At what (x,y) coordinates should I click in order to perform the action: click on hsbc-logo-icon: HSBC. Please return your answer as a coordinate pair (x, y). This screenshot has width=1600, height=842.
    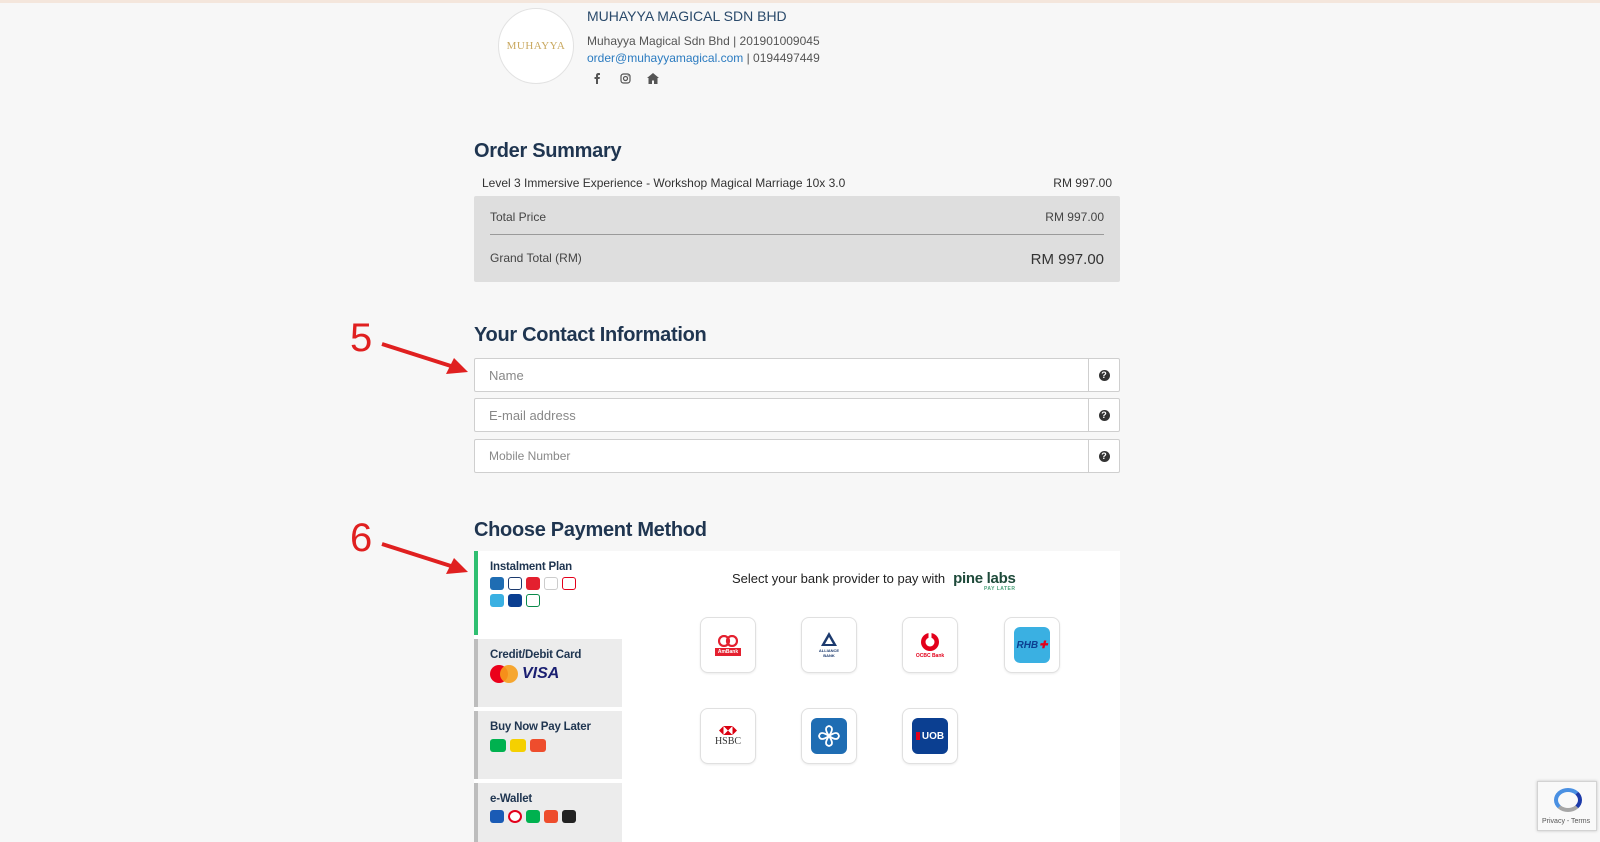
    Looking at the image, I should click on (728, 736).